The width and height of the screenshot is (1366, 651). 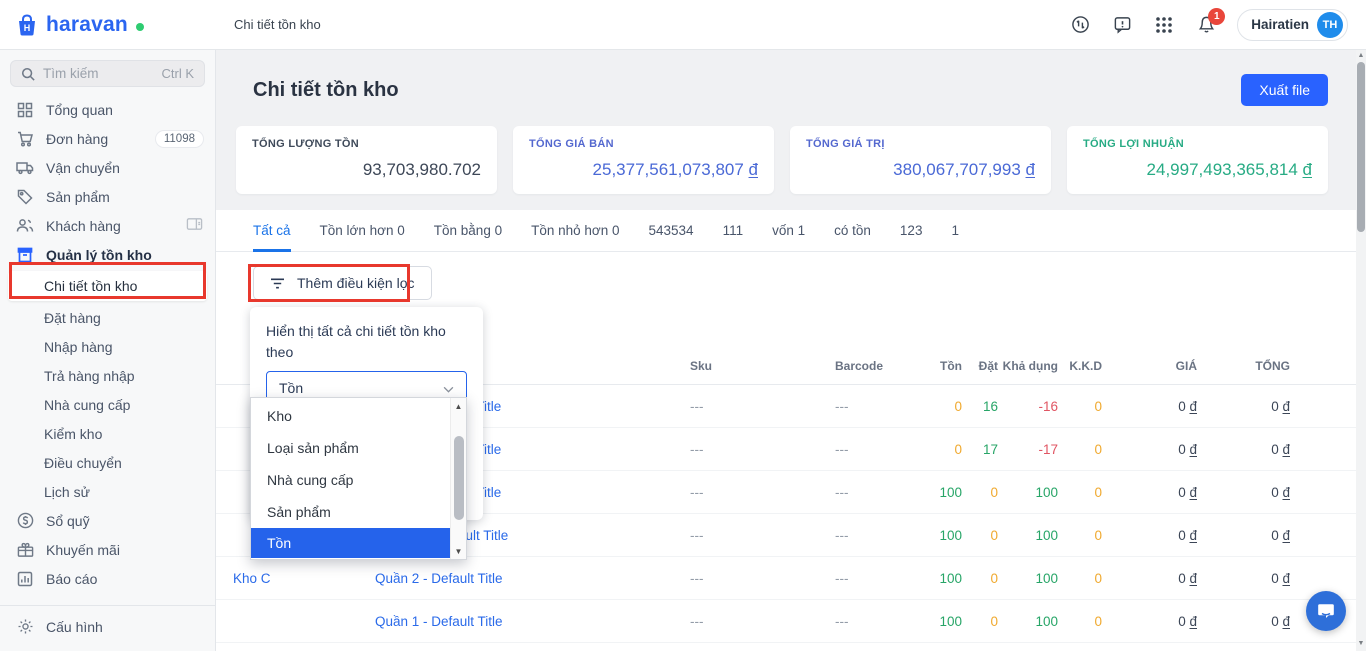 I want to click on sidebar-item-nha-cung-cap: Nhà cung cấp, so click(x=107, y=404).